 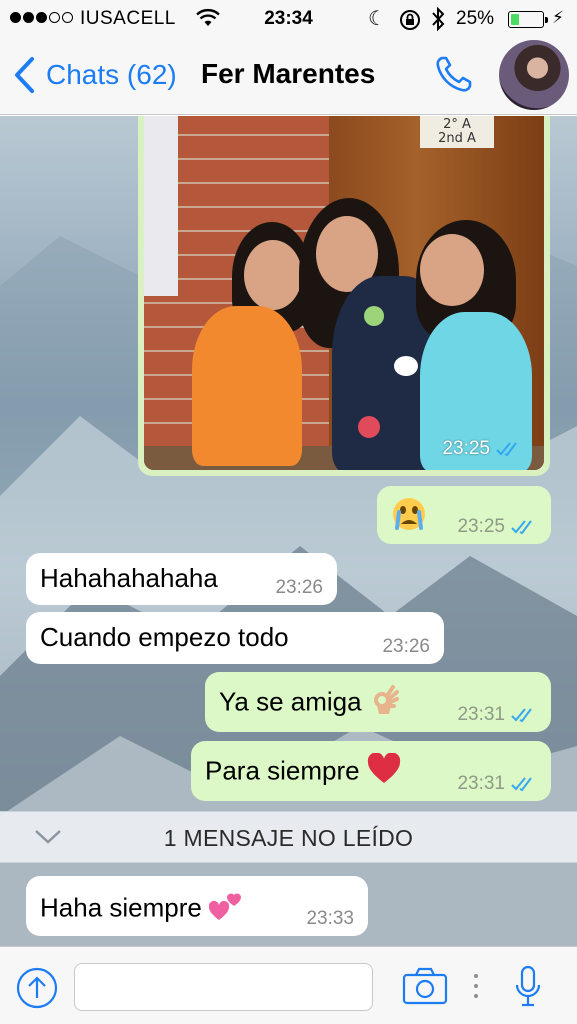 What do you see at coordinates (377, 19) in the screenshot?
I see `moon-icon: ☾` at bounding box center [377, 19].